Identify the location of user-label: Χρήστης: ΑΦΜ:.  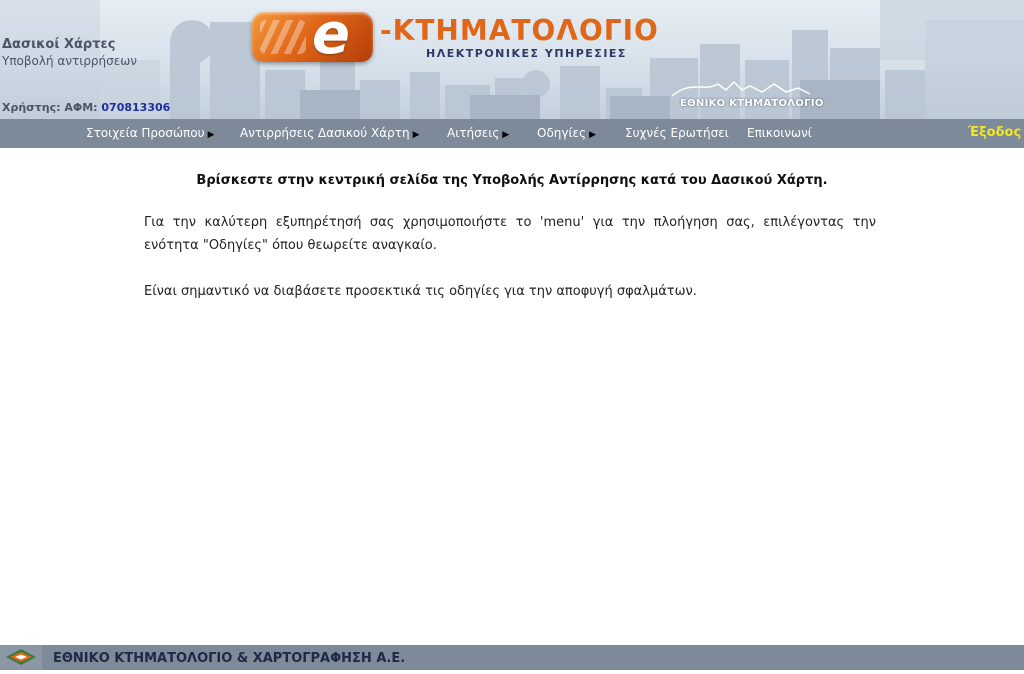
(50, 107).